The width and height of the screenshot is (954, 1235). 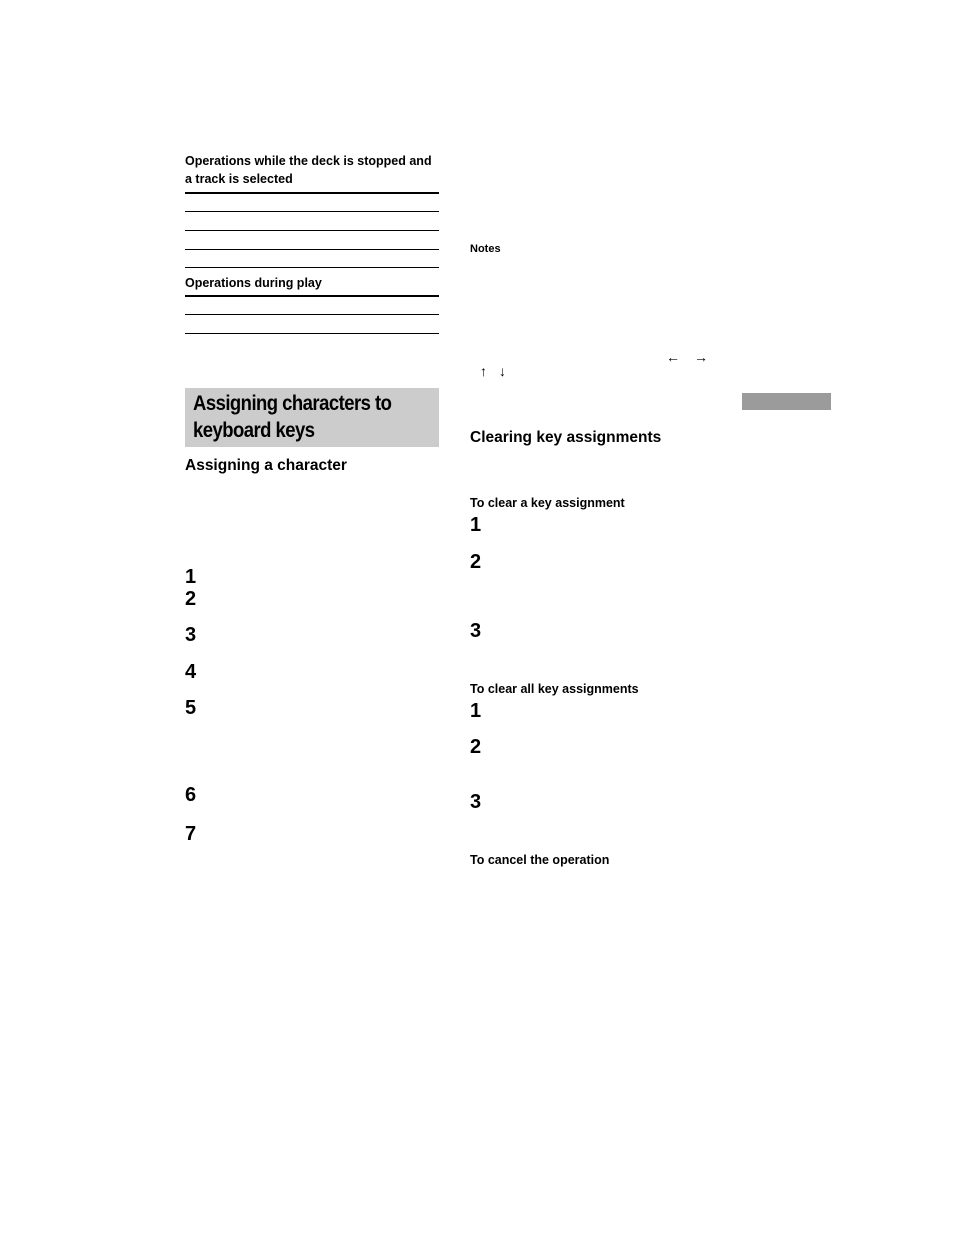 I want to click on section-title: Assigning characters to keyboard keys, so click(x=312, y=417).